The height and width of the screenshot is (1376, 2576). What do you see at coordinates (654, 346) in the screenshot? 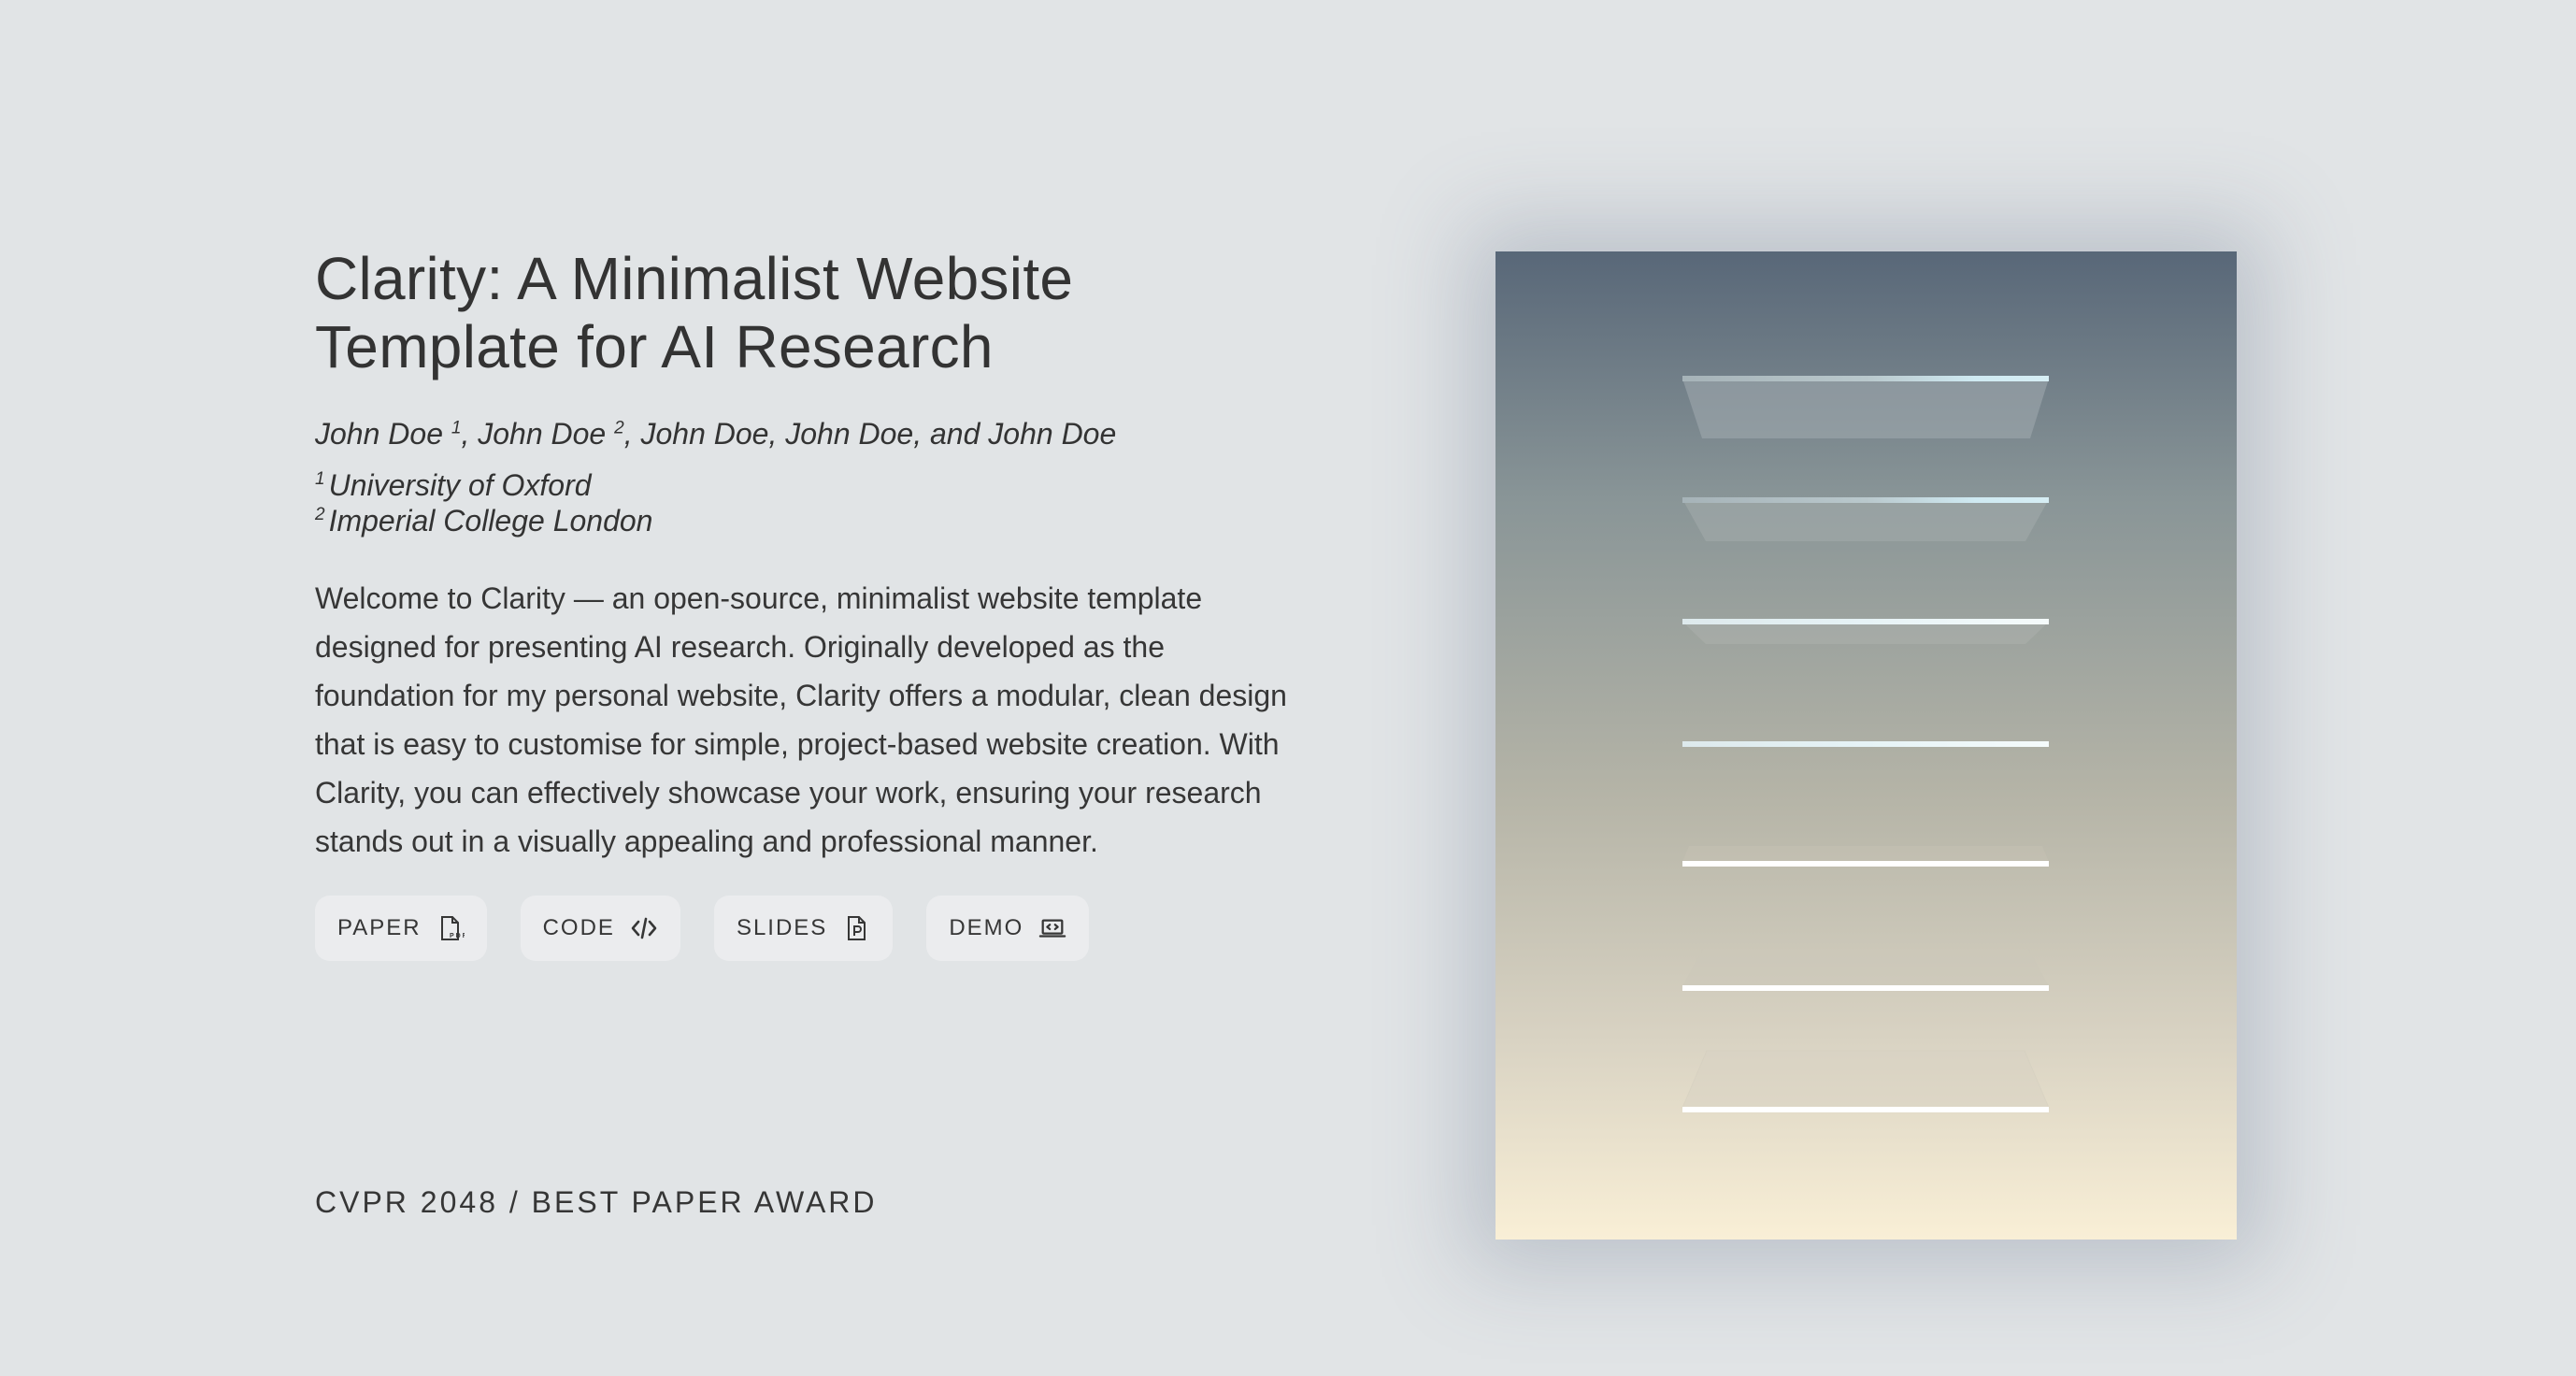
I see `title-line-2: Template for AI Research` at bounding box center [654, 346].